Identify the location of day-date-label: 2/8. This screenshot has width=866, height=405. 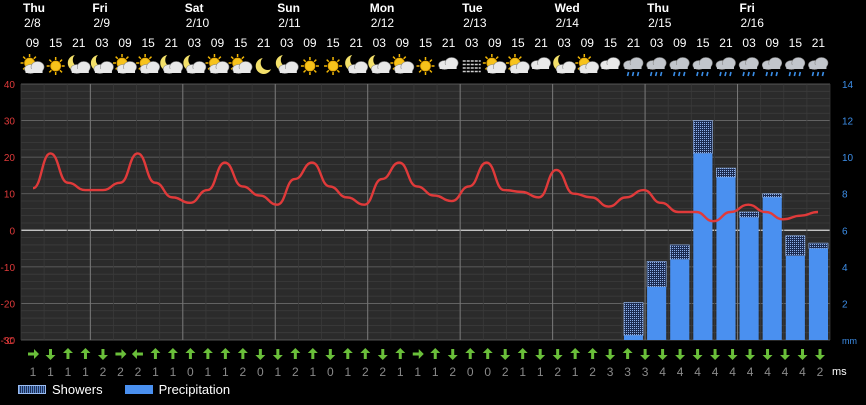
(32, 23).